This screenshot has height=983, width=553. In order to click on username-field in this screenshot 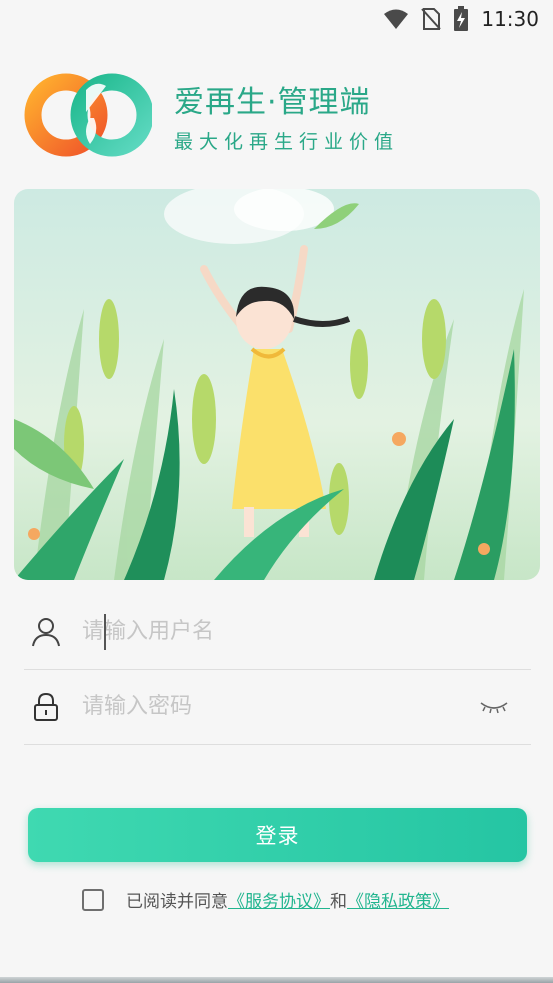, I will do `click(277, 632)`.